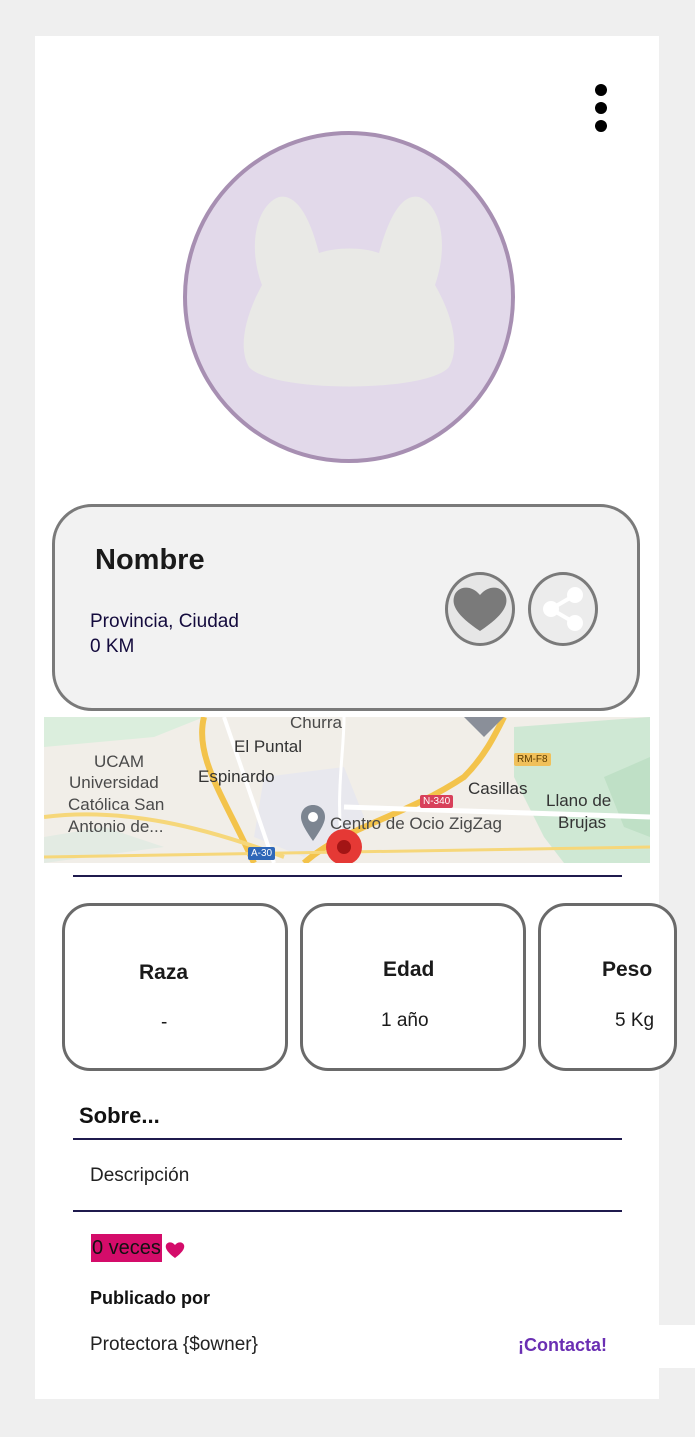 The height and width of the screenshot is (1437, 695). I want to click on pet-description: Descripción, so click(140, 1175).